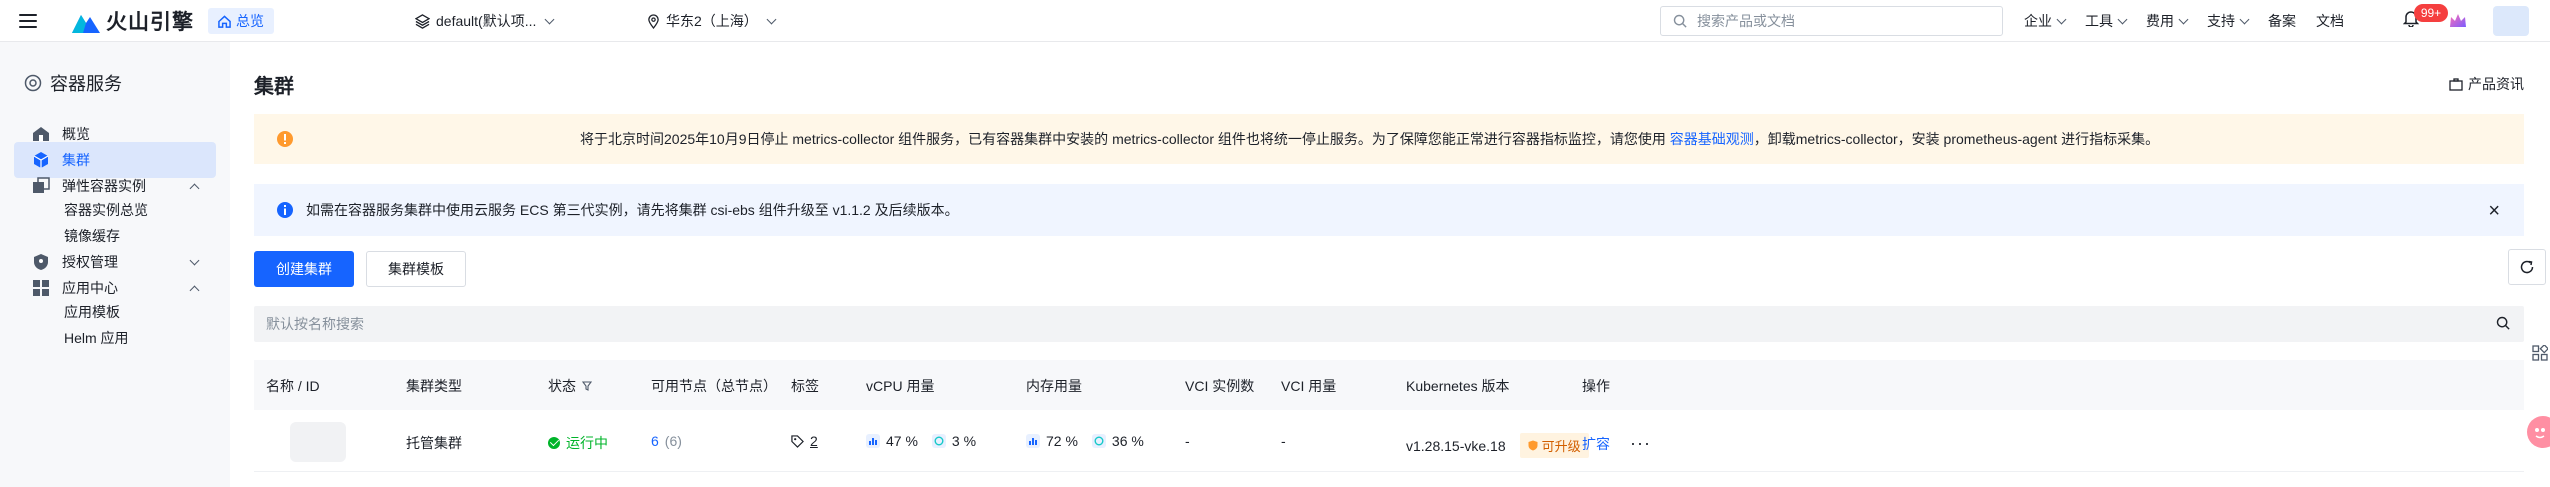 The image size is (2550, 487). I want to click on cell-cluster-type: 托管集群, so click(434, 443).